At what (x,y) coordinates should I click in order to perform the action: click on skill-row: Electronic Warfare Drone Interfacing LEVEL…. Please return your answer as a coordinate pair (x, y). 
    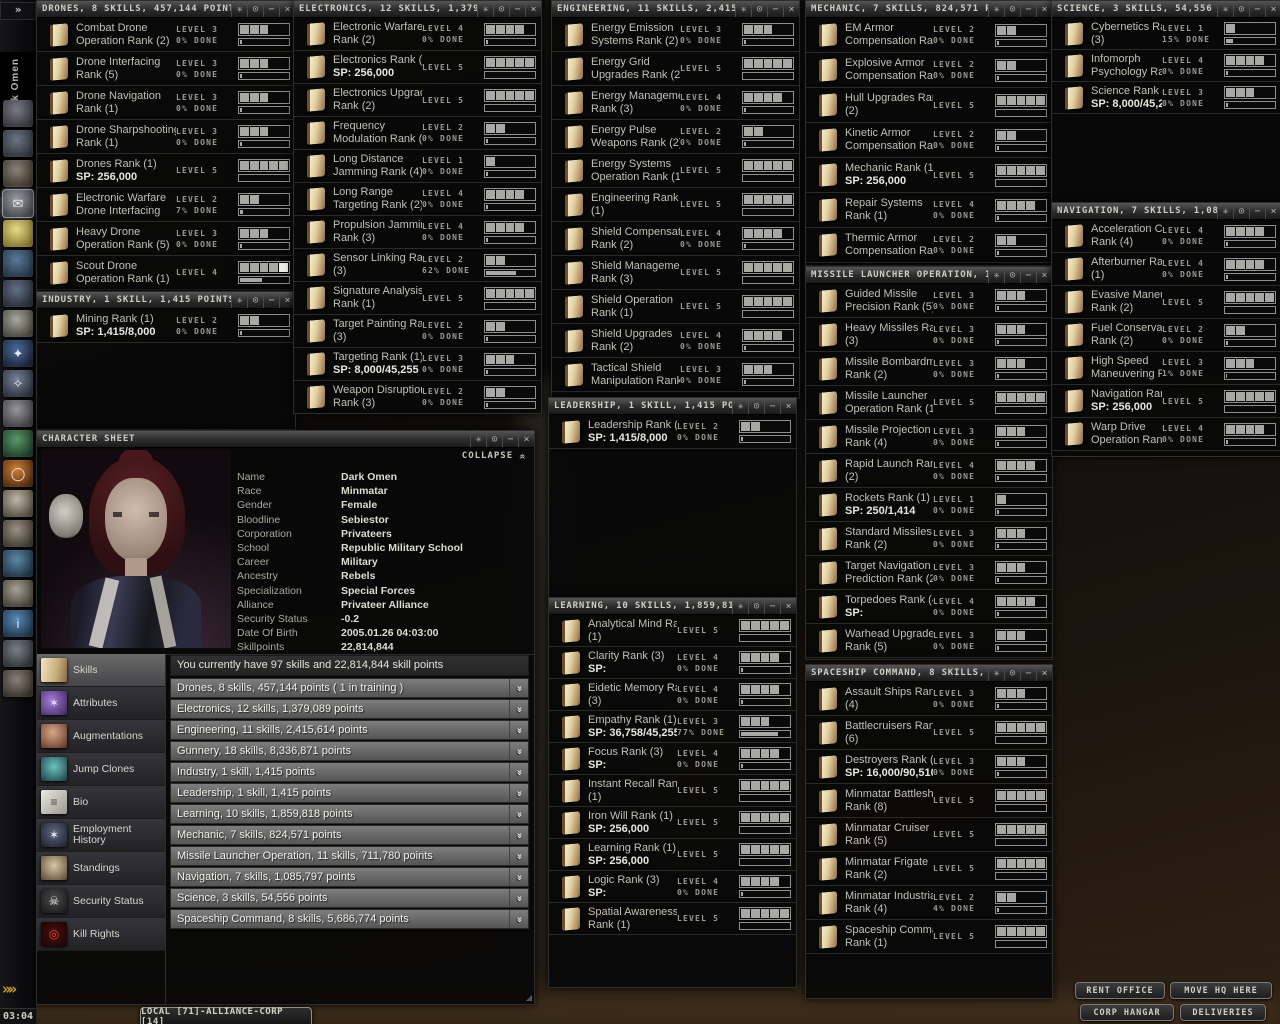
    Looking at the image, I should click on (166, 205).